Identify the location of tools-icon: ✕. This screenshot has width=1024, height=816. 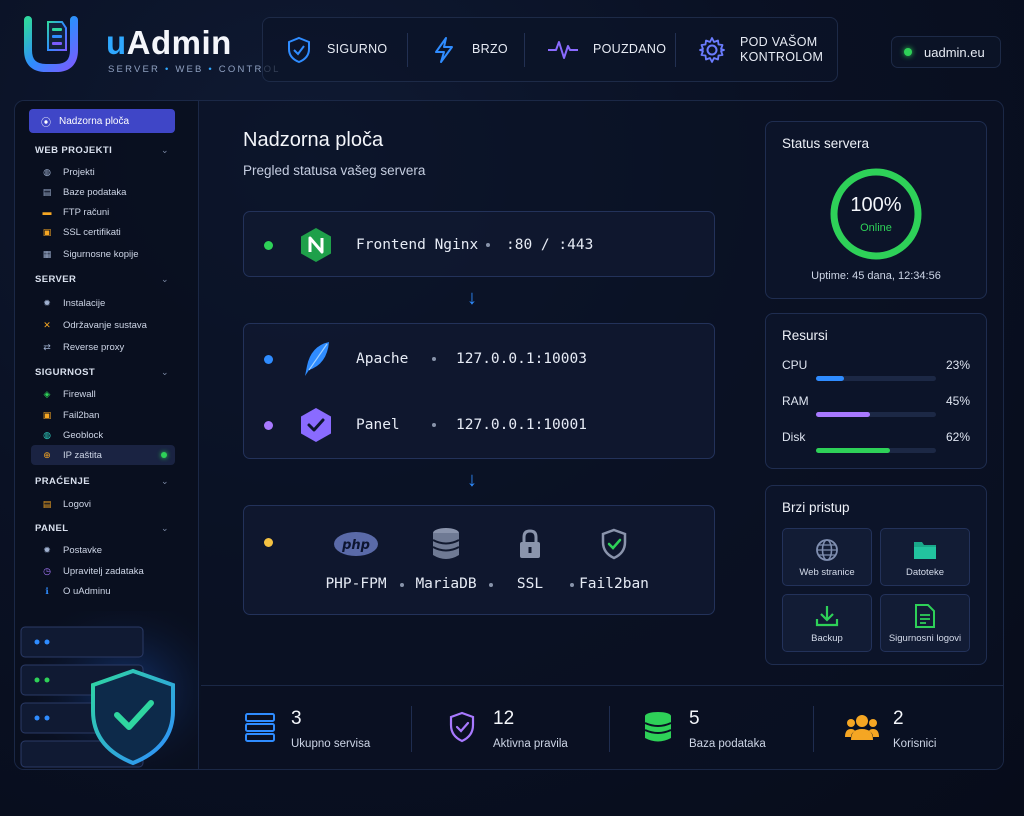
(47, 324).